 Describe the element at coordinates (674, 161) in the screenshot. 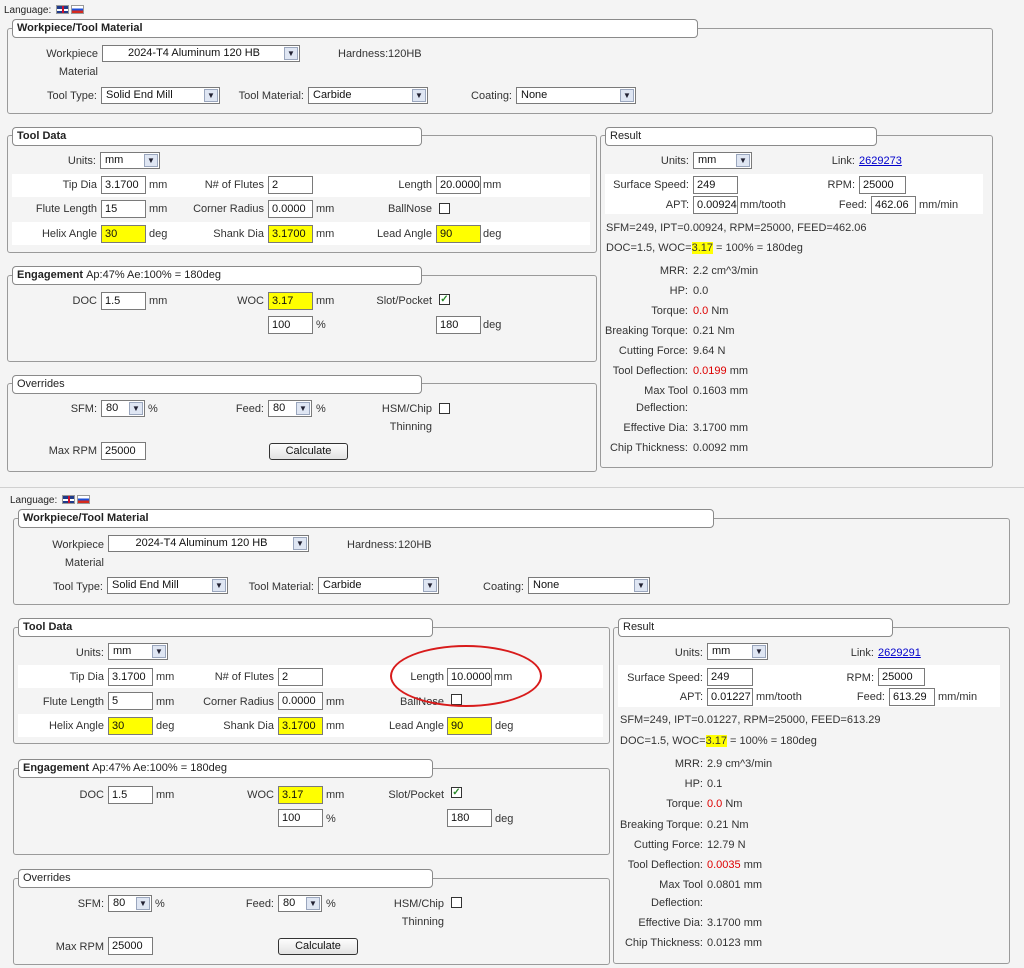

I see `result-units-label: Units:` at that location.